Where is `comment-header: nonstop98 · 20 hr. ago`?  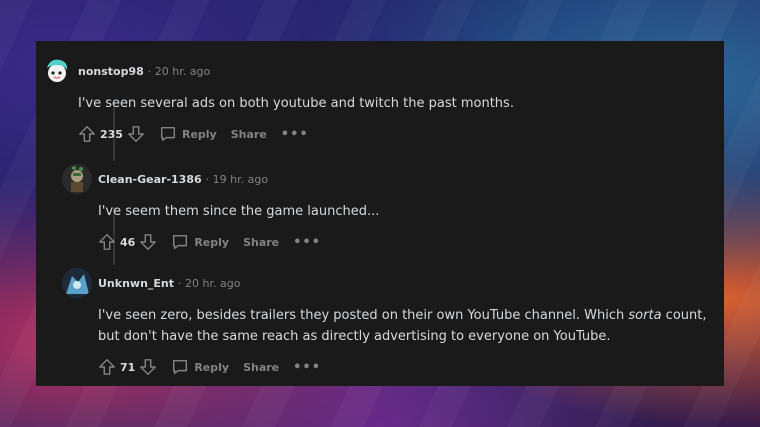 comment-header: nonstop98 · 20 hr. ago is located at coordinates (372, 71).